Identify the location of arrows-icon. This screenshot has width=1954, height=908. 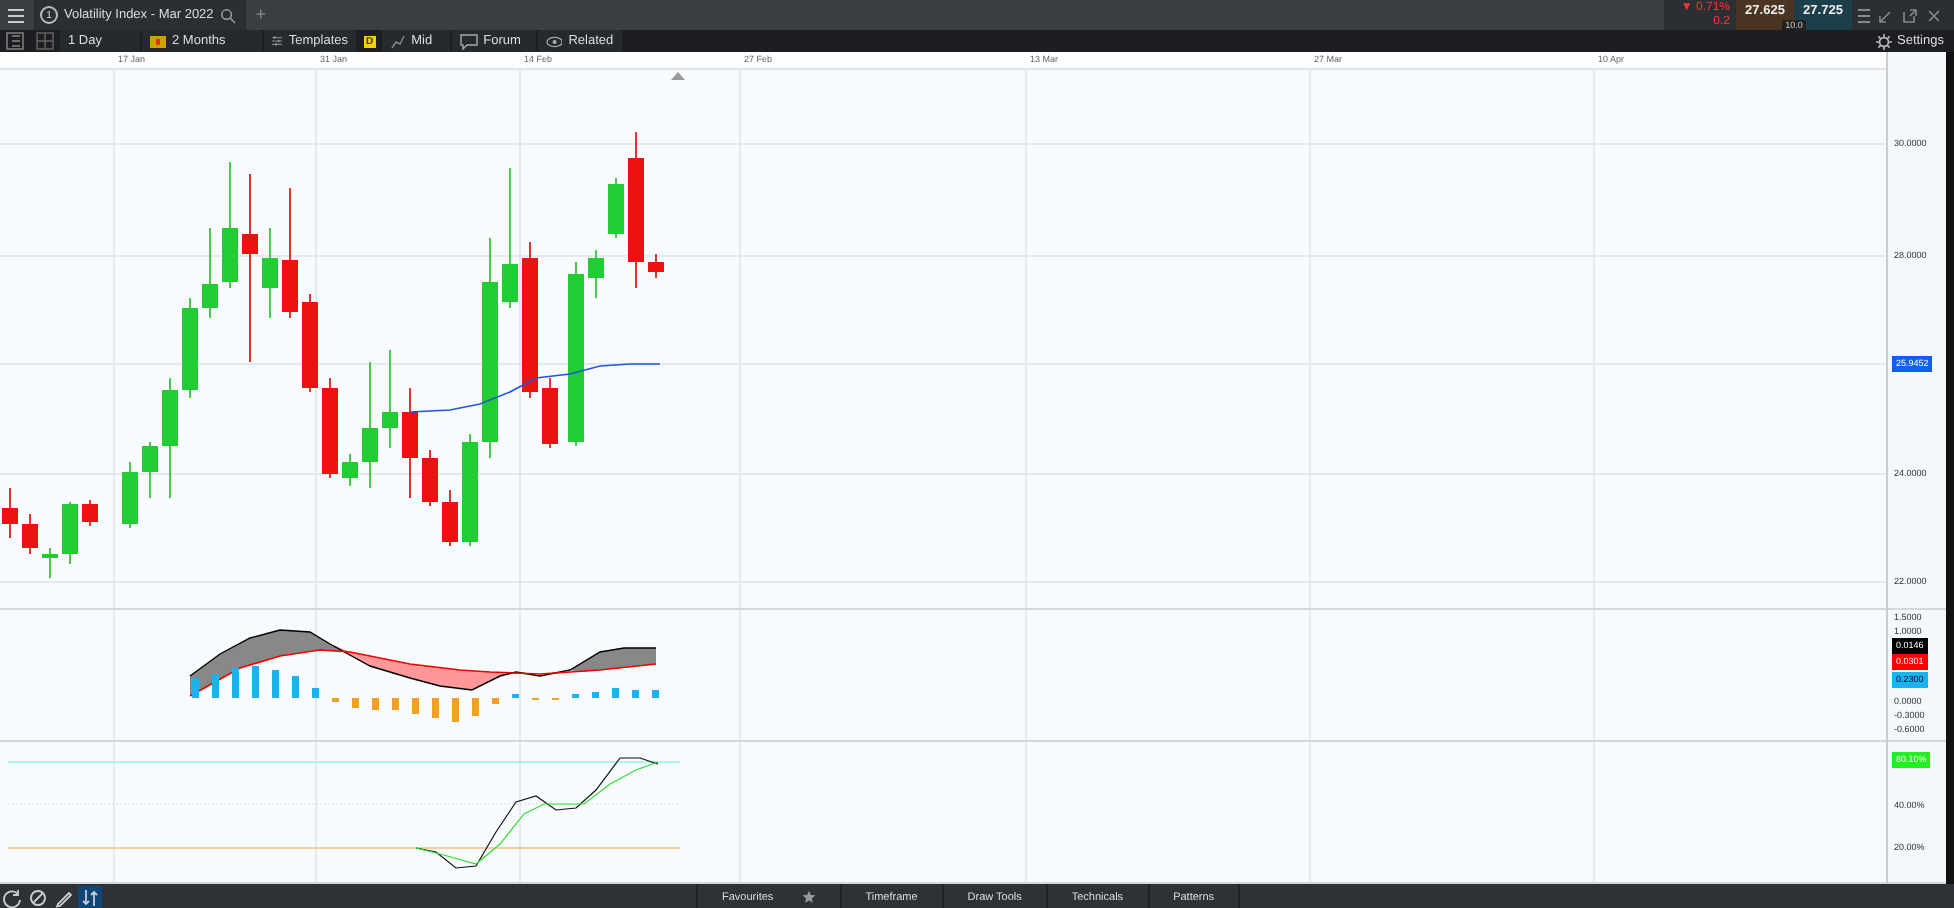
(90, 897).